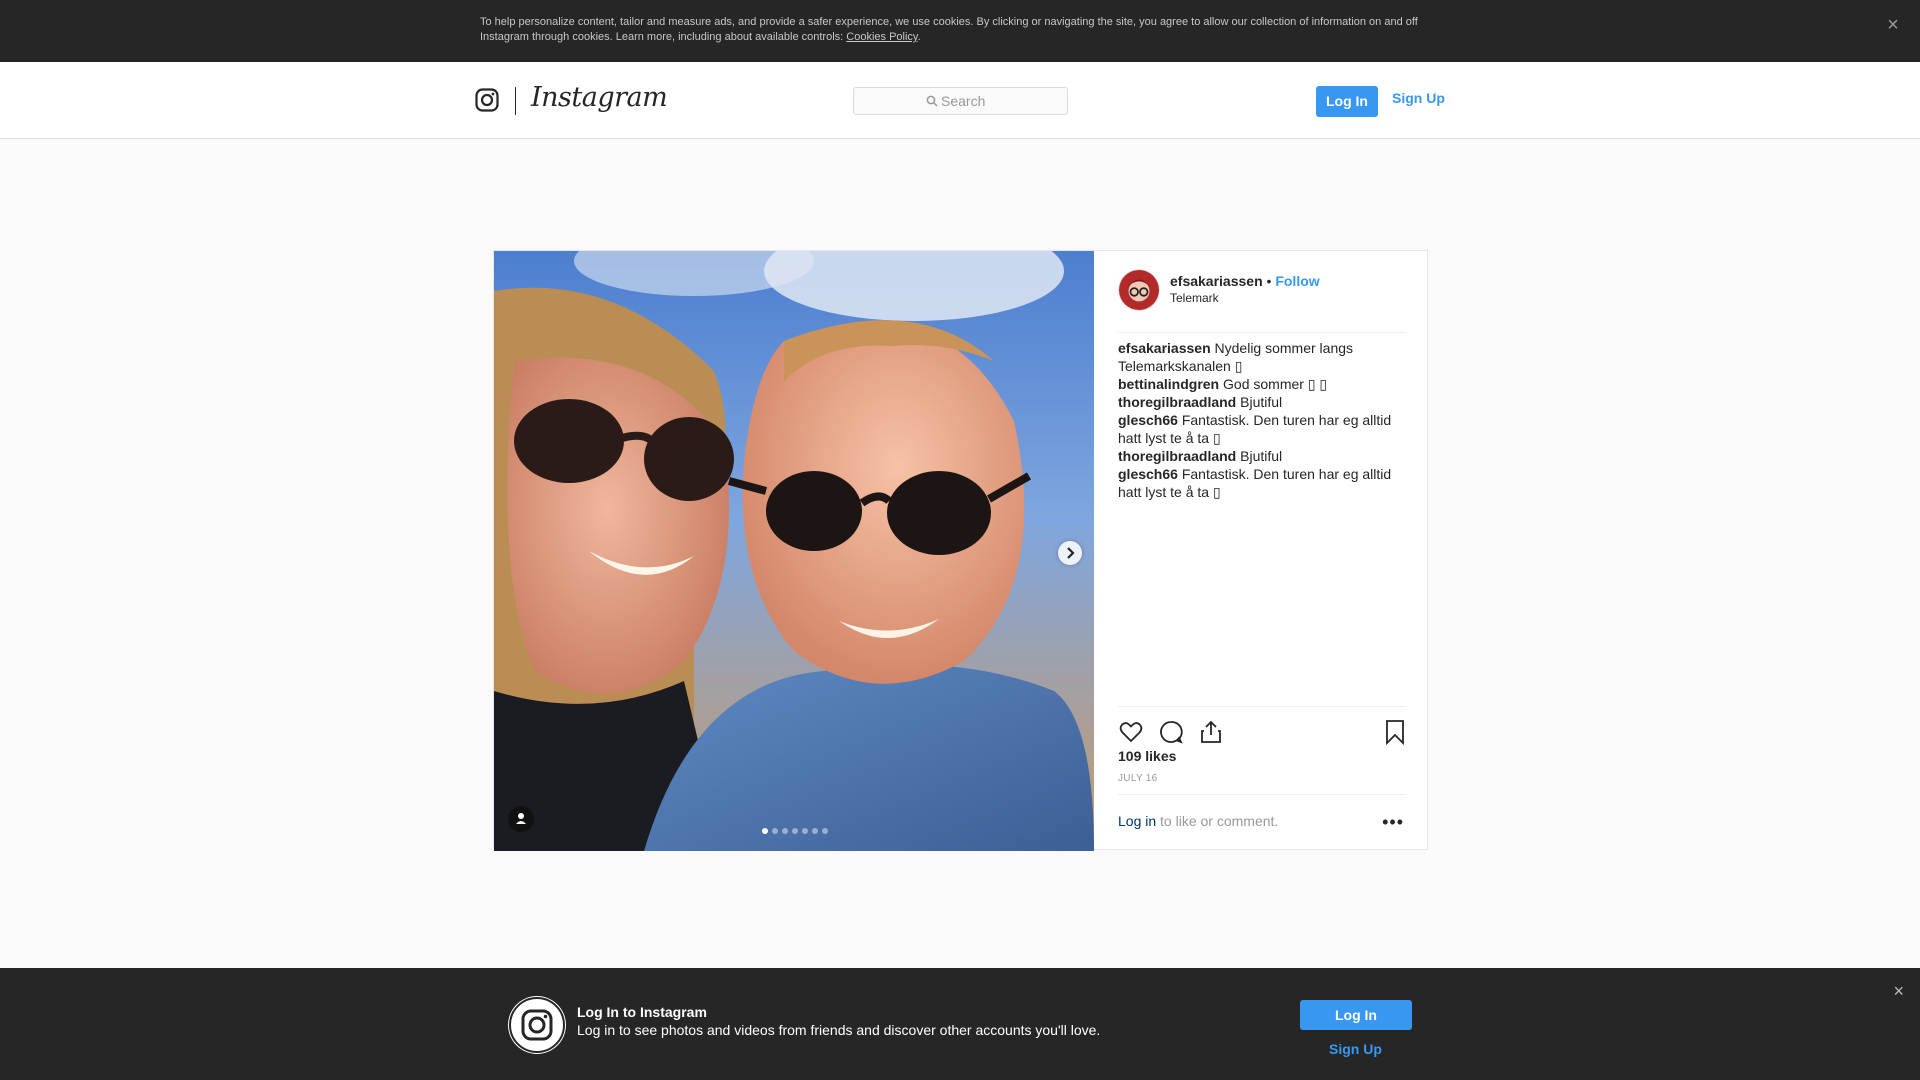 Image resolution: width=1920 pixels, height=1080 pixels. I want to click on login-prompt-login-button: Log In, so click(1356, 1015).